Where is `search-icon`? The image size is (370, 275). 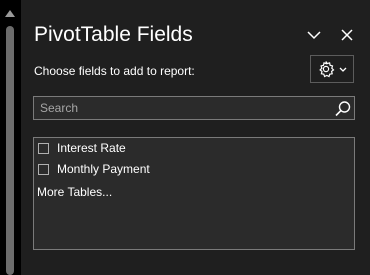
search-icon is located at coordinates (343, 109).